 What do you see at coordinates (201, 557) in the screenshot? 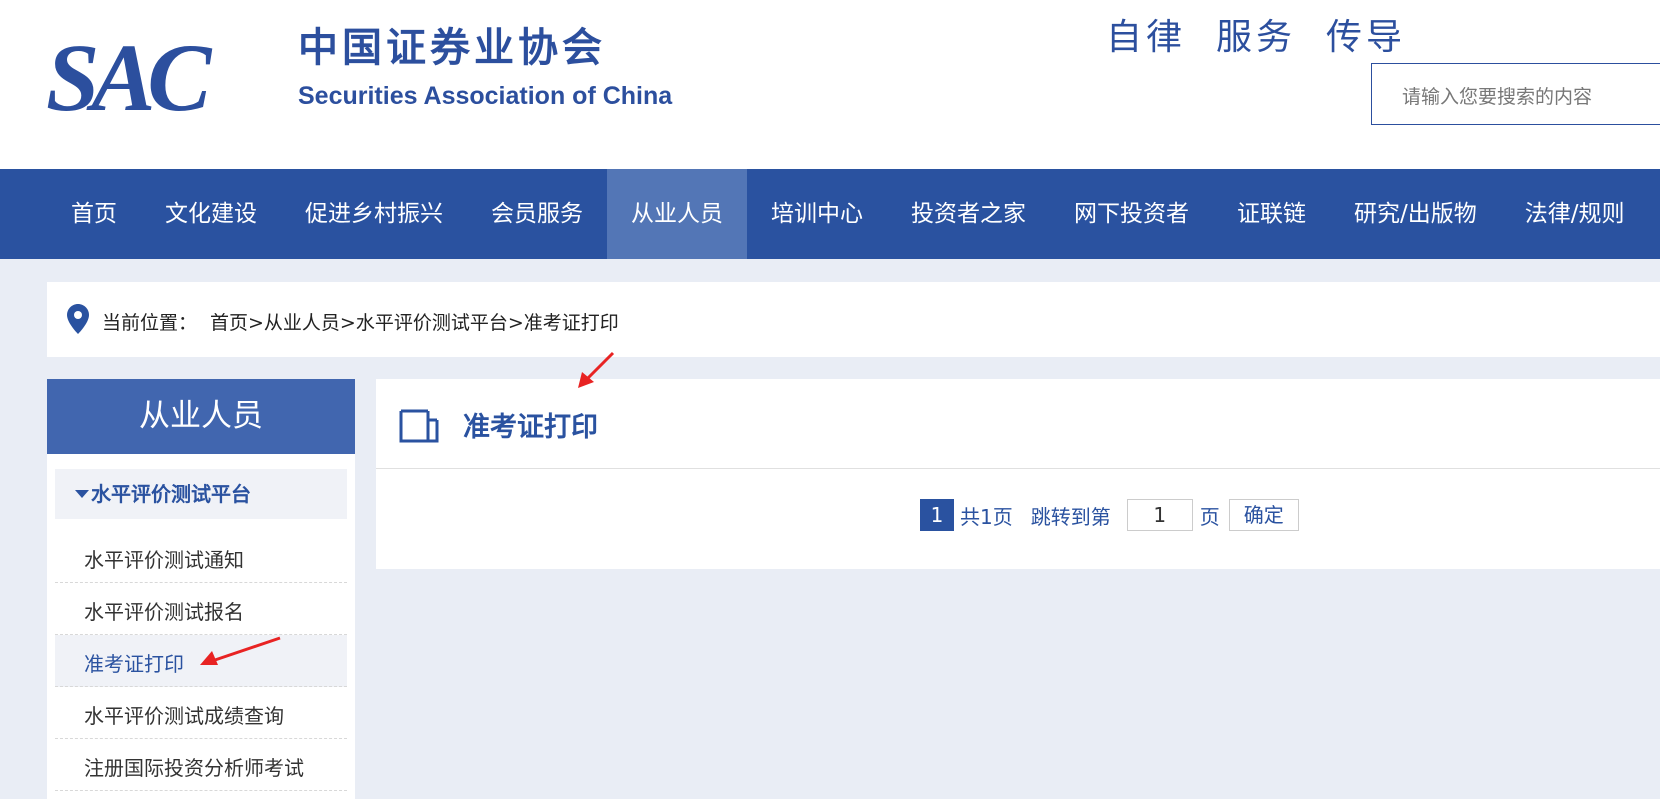
I see `sidebar-item-test-notice: 水平评价测试通知` at bounding box center [201, 557].